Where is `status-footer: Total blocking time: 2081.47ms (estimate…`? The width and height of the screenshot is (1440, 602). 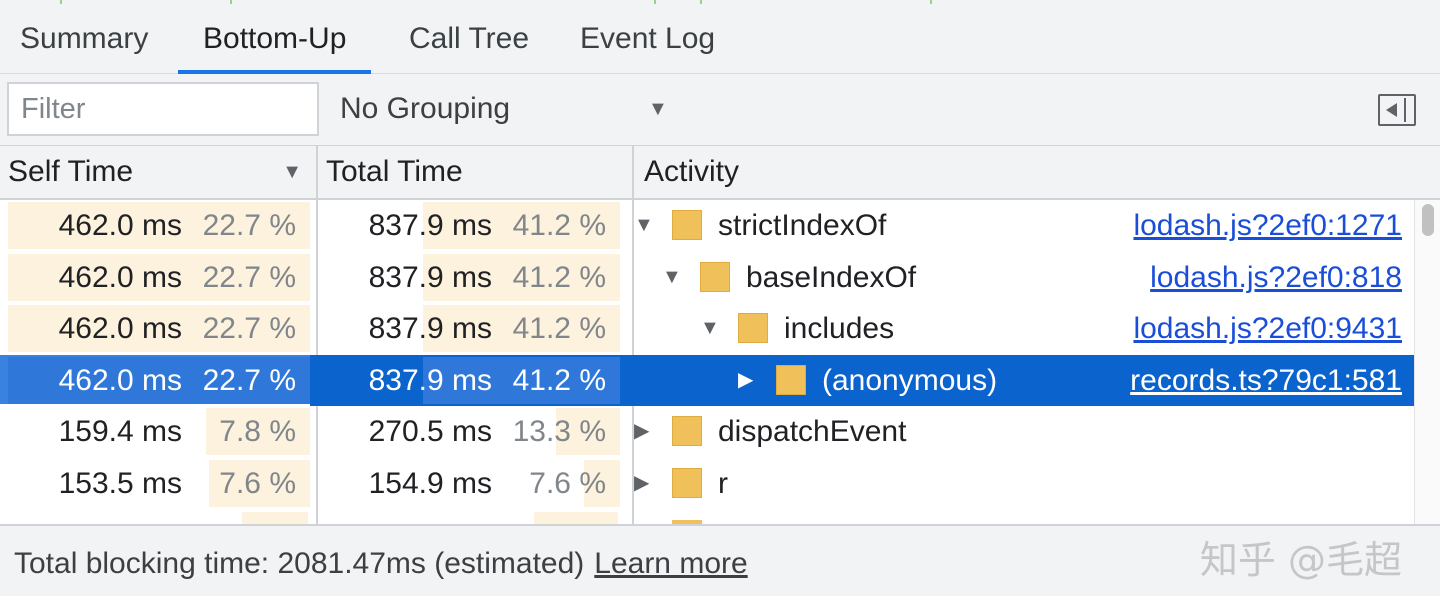 status-footer: Total blocking time: 2081.47ms (estimate… is located at coordinates (720, 560).